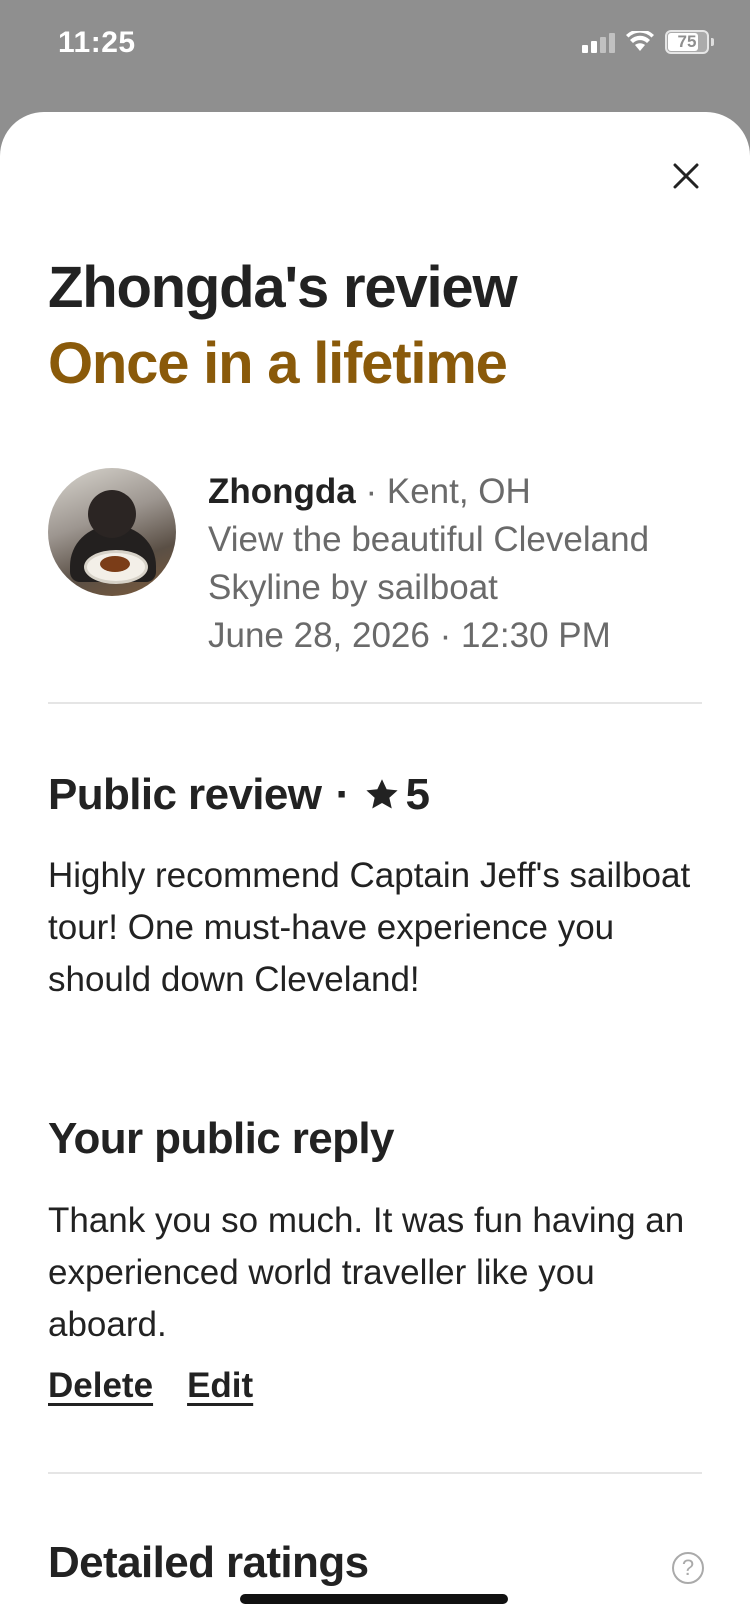 Image resolution: width=750 pixels, height=1624 pixels. I want to click on cellular-signal-icon, so click(598, 42).